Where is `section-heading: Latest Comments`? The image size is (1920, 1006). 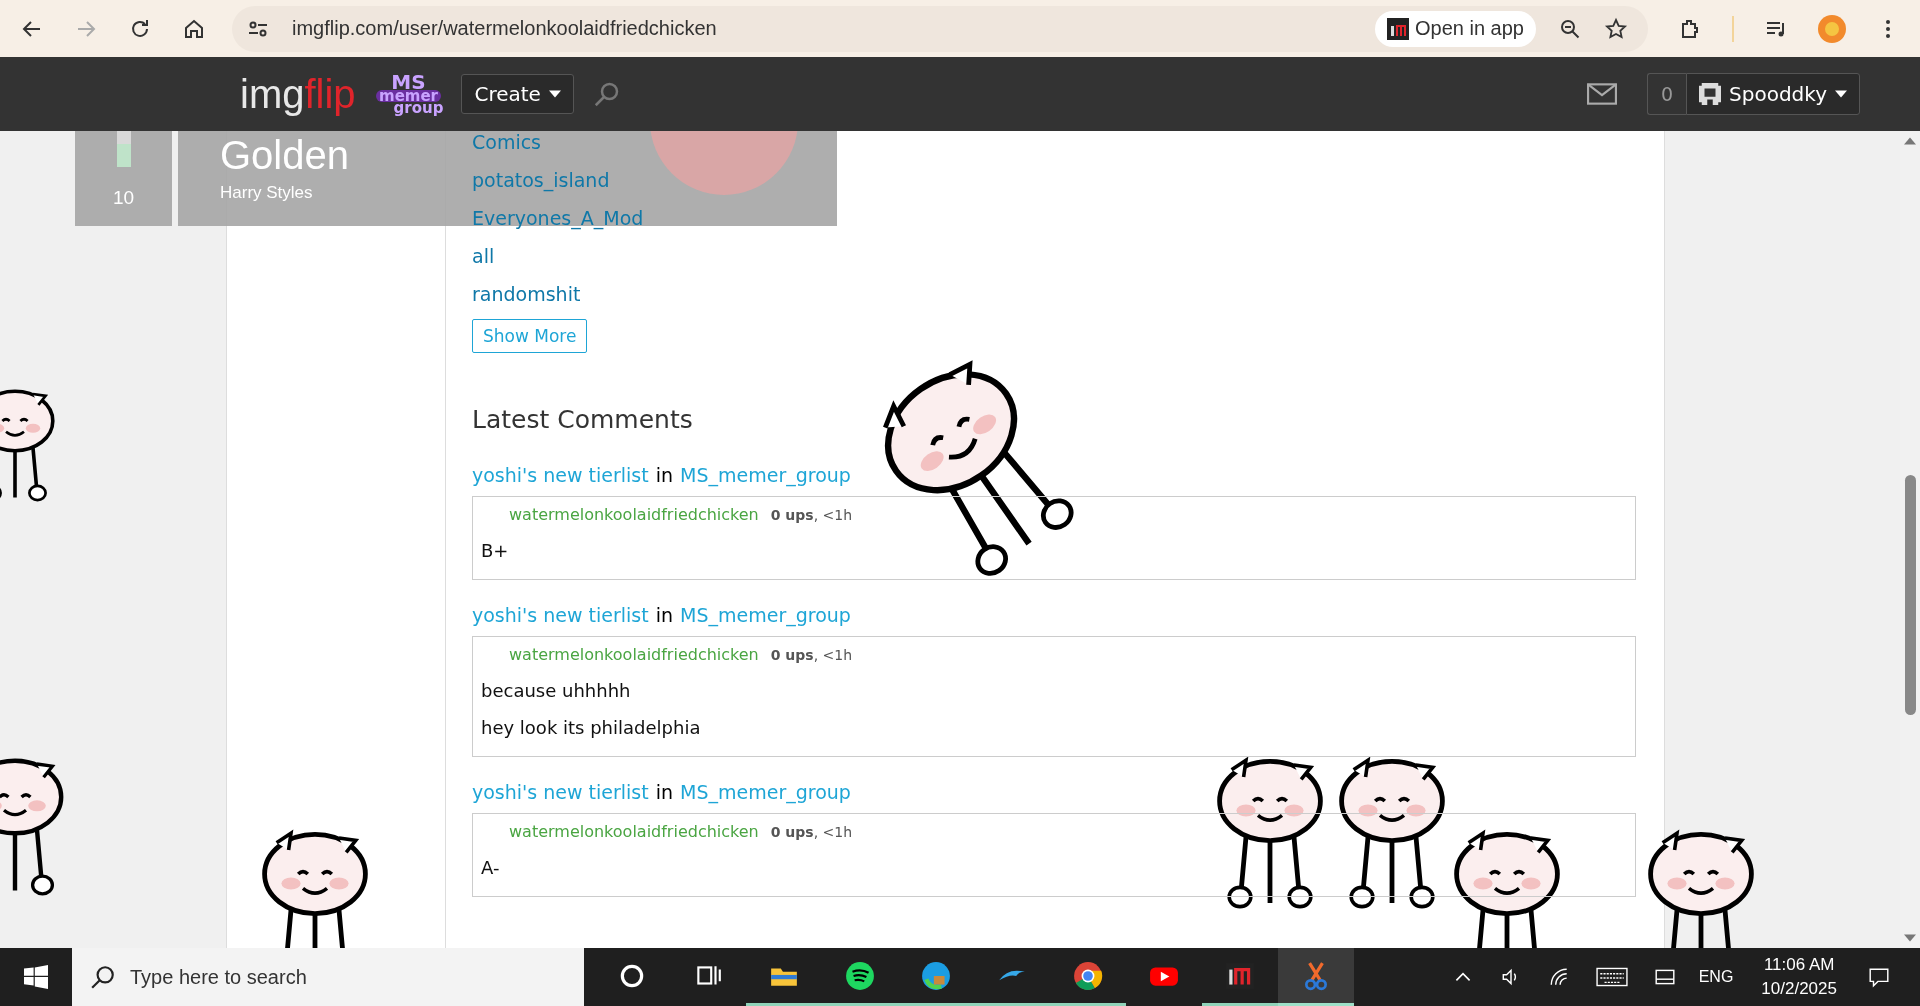 section-heading: Latest Comments is located at coordinates (582, 419).